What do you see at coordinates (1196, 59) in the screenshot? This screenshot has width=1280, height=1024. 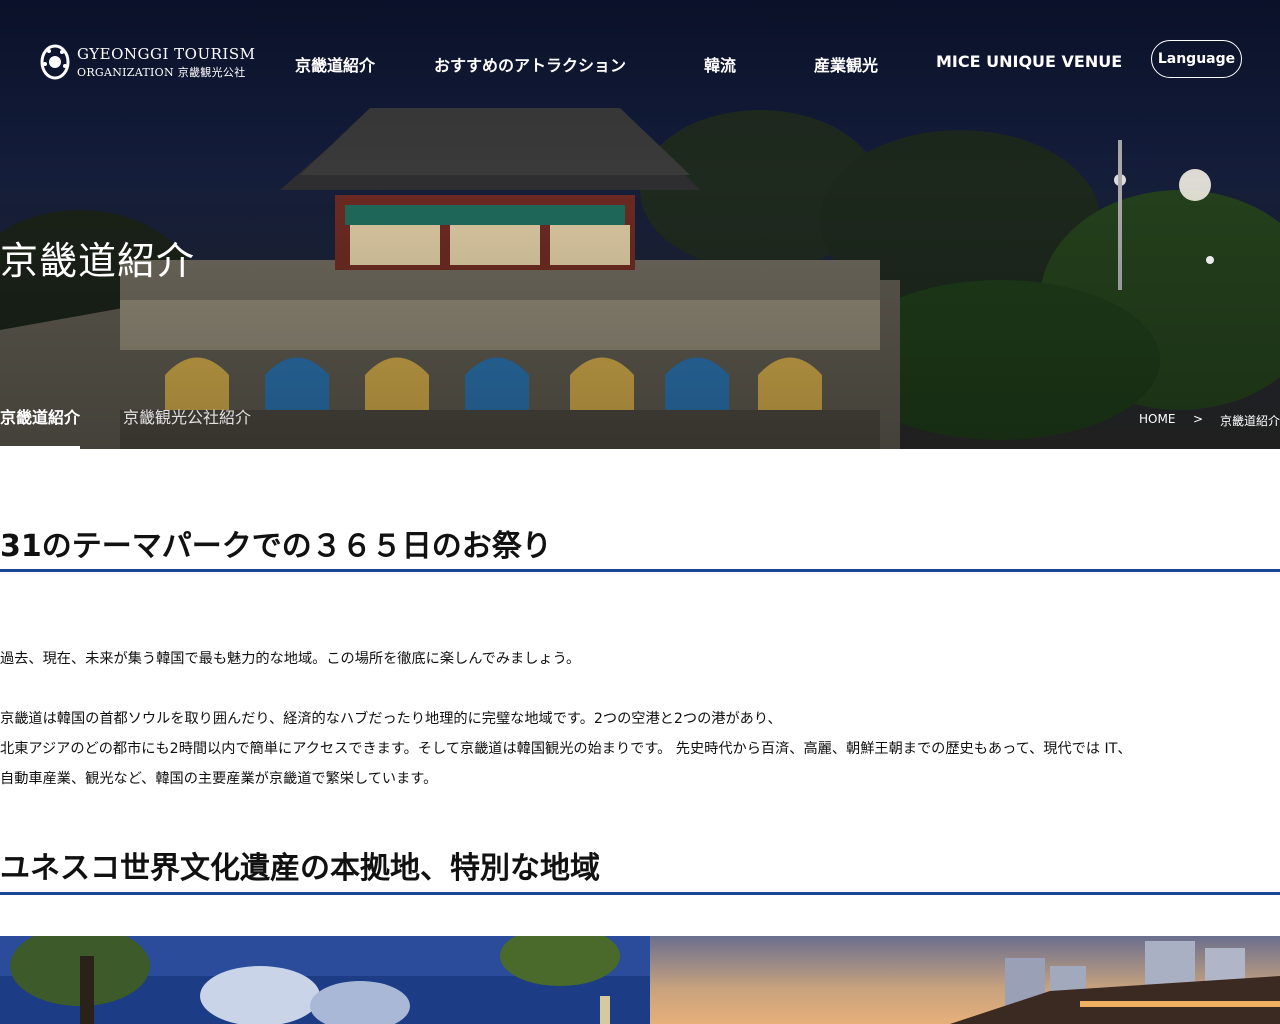 I see `language-button: Language` at bounding box center [1196, 59].